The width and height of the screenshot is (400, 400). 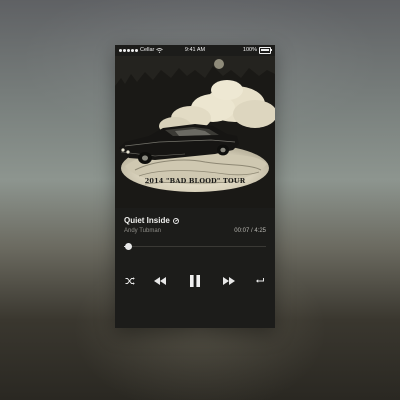 What do you see at coordinates (195, 181) in the screenshot?
I see `artwork-caption: 2014 "BAD BLOOD" TOUR` at bounding box center [195, 181].